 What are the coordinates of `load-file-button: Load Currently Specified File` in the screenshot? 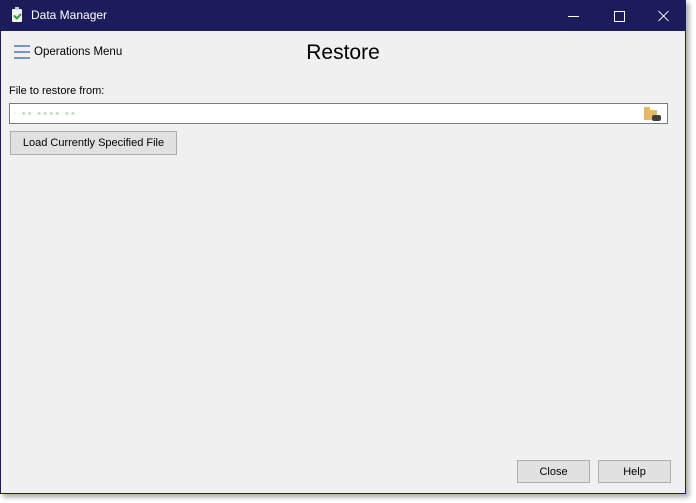 It's located at (93, 143).